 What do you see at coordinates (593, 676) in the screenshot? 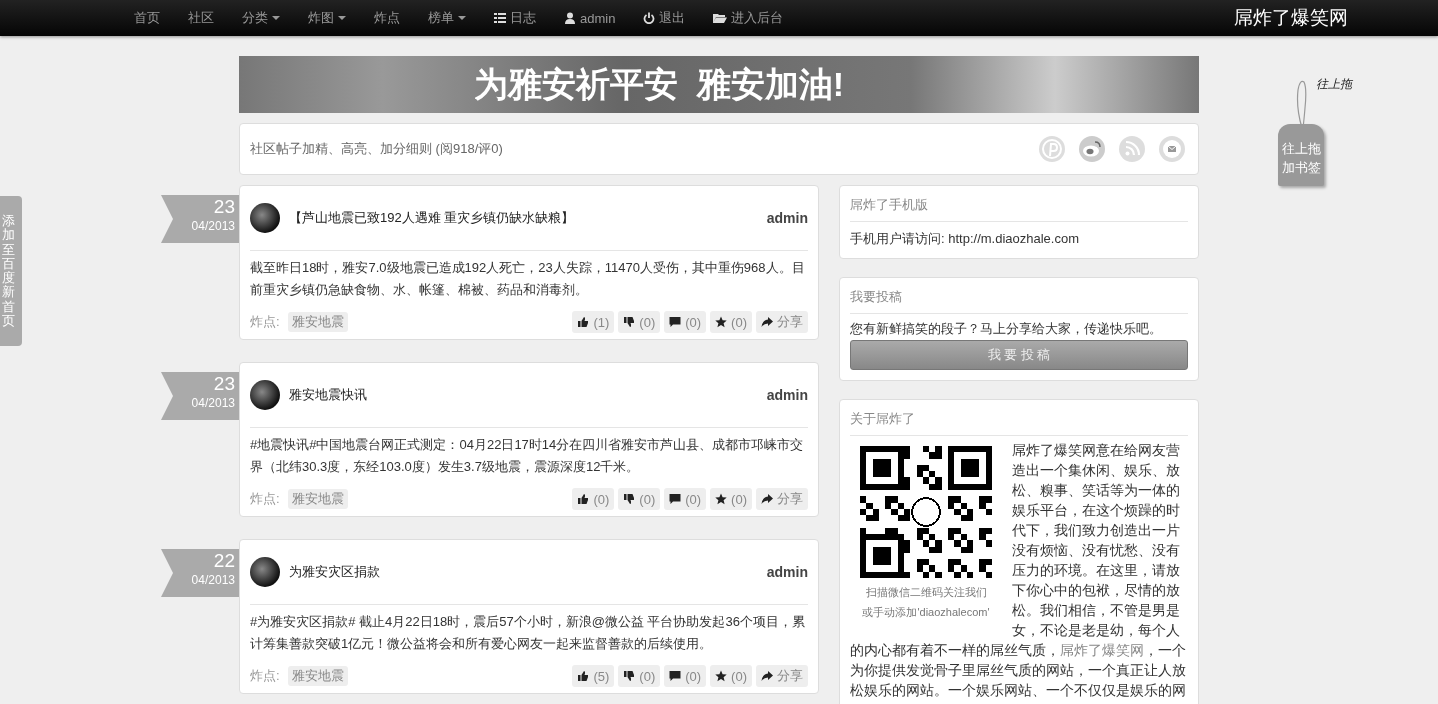
I see `like-button: (5)` at bounding box center [593, 676].